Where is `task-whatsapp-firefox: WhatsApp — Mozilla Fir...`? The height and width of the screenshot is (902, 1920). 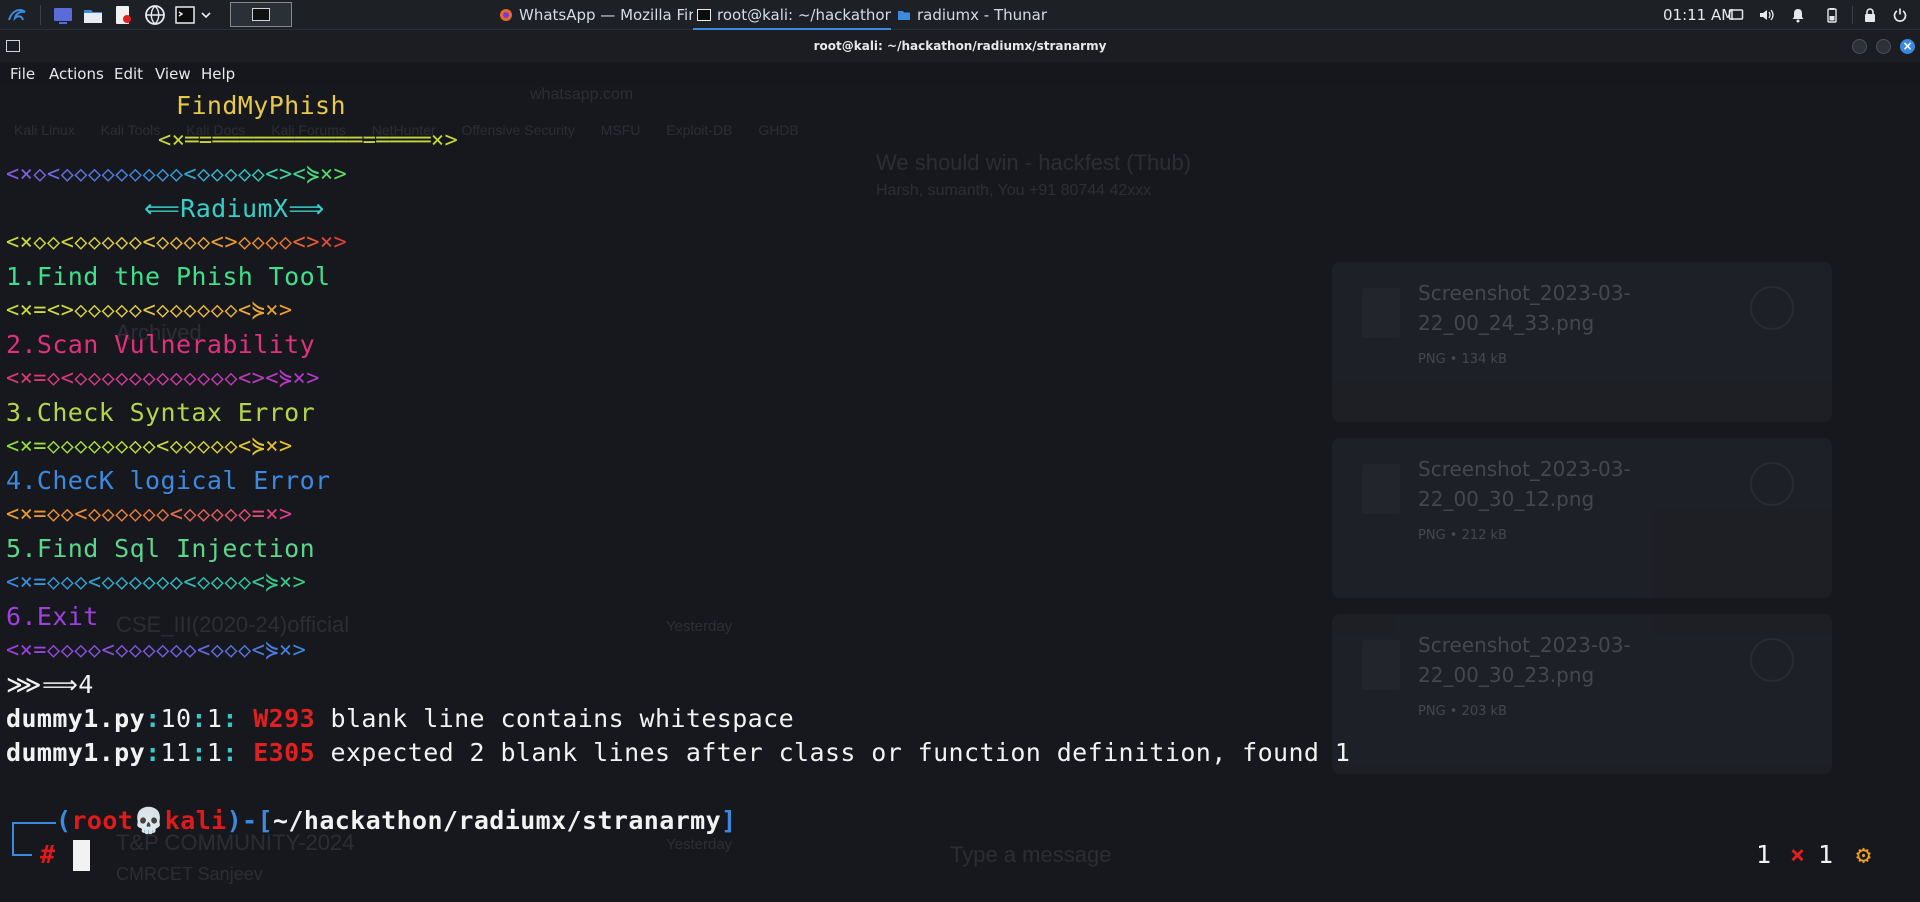 task-whatsapp-firefox: WhatsApp — Mozilla Fir... is located at coordinates (594, 15).